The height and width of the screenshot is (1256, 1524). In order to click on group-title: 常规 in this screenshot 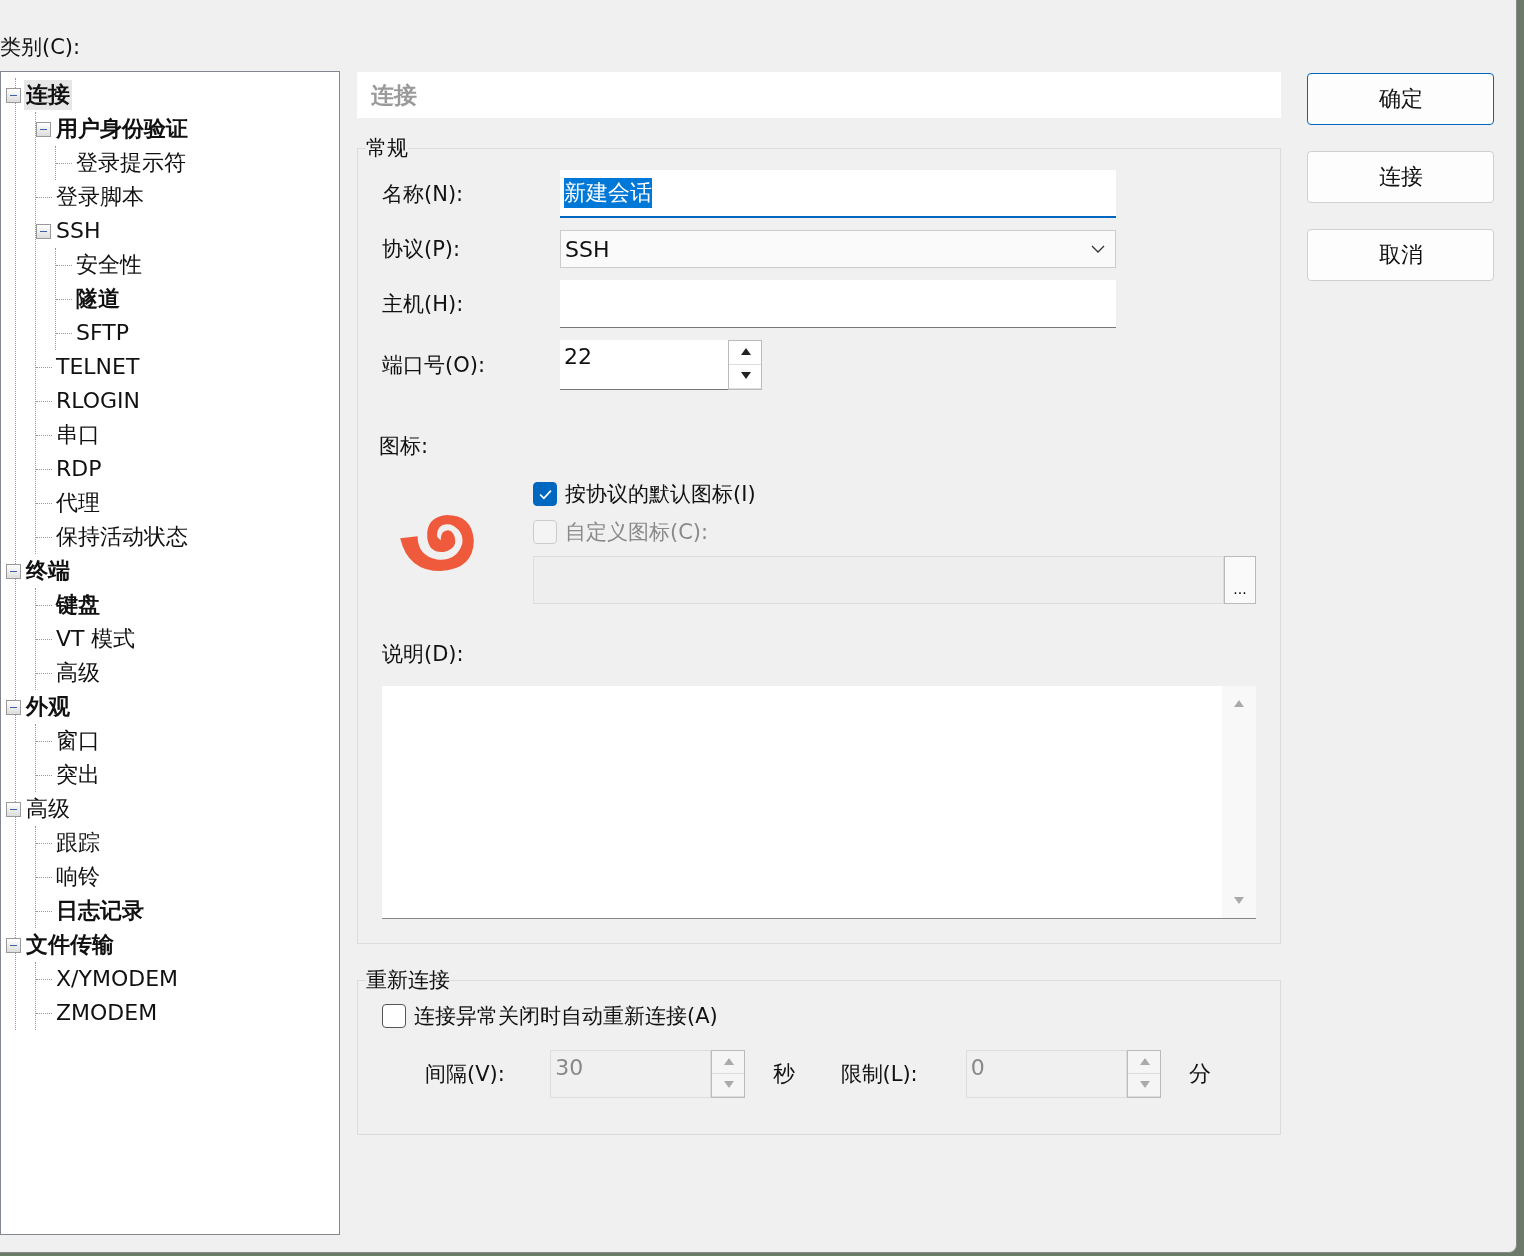, I will do `click(387, 148)`.